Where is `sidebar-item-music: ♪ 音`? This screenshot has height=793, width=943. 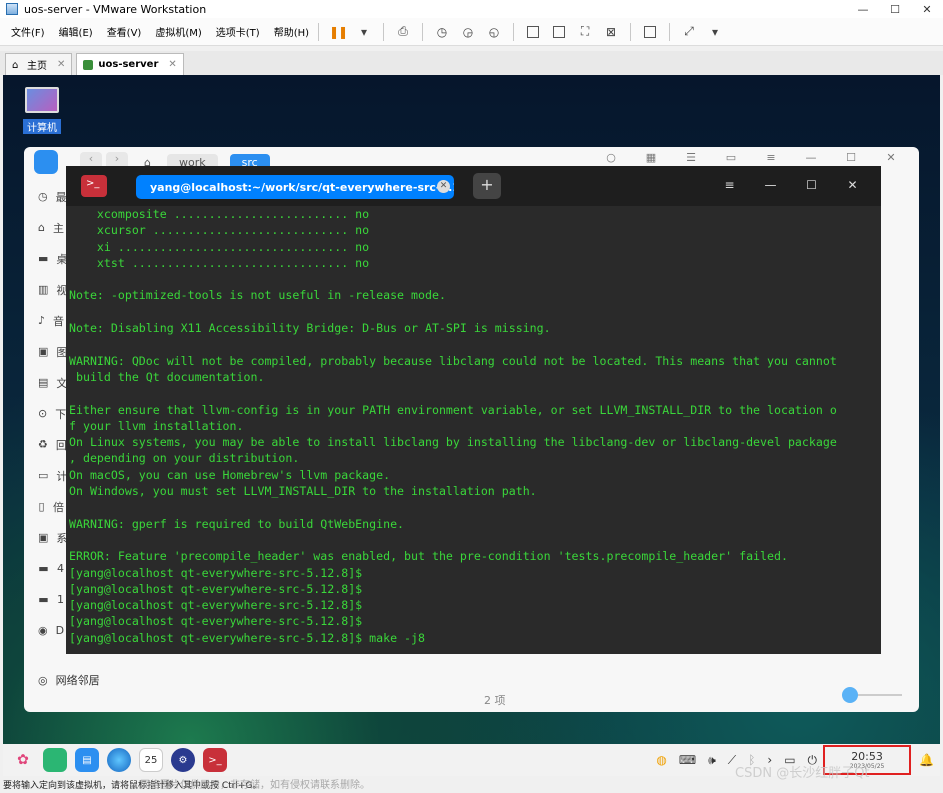
sidebar-item-music: ♪ 音 is located at coordinates (44, 320).